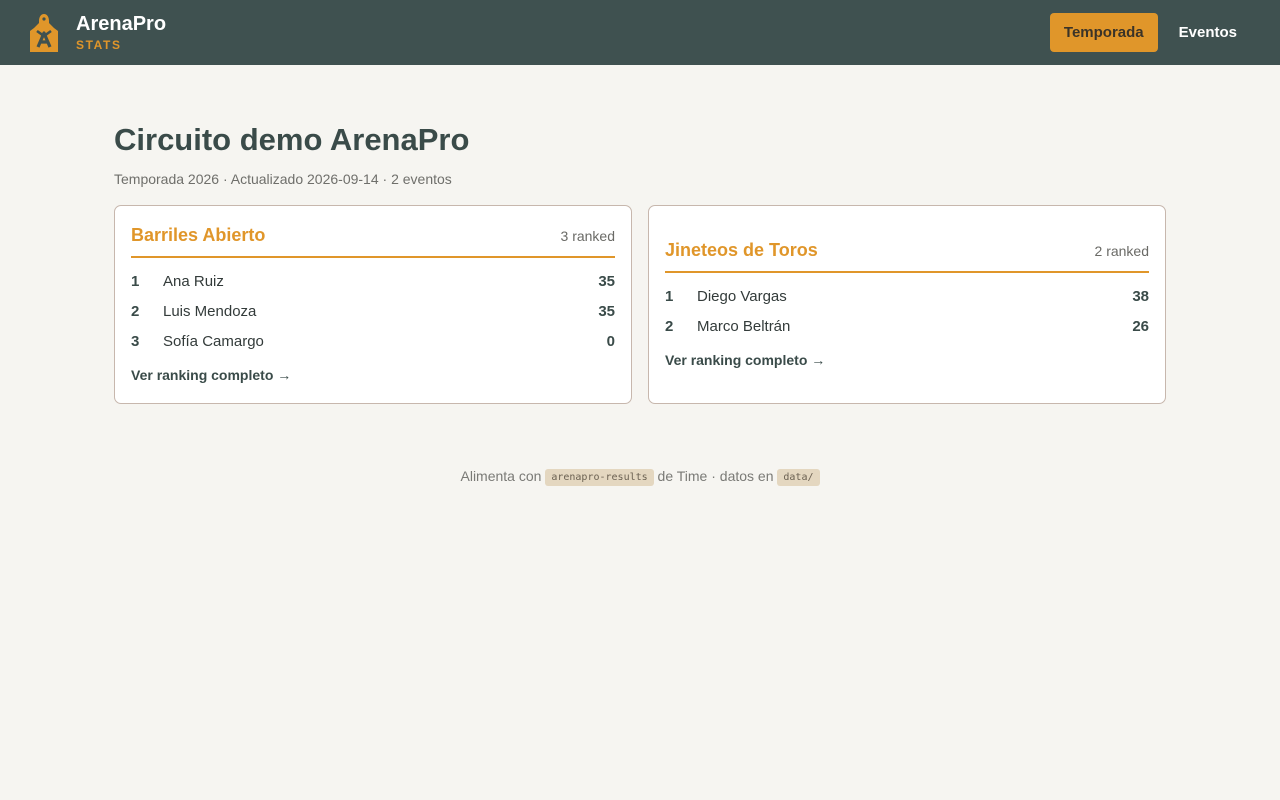 Image resolution: width=1280 pixels, height=800 pixels. I want to click on competitor-name: Marco Beltrán, so click(744, 326).